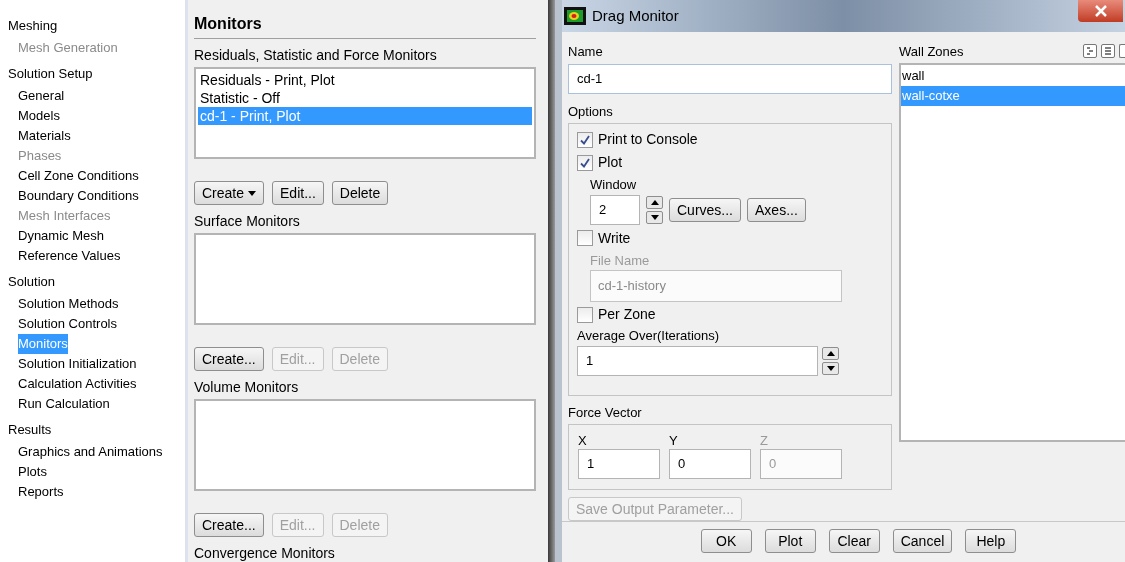 The width and height of the screenshot is (1125, 562). What do you see at coordinates (247, 387) in the screenshot?
I see `section-label: Volume Monitors` at bounding box center [247, 387].